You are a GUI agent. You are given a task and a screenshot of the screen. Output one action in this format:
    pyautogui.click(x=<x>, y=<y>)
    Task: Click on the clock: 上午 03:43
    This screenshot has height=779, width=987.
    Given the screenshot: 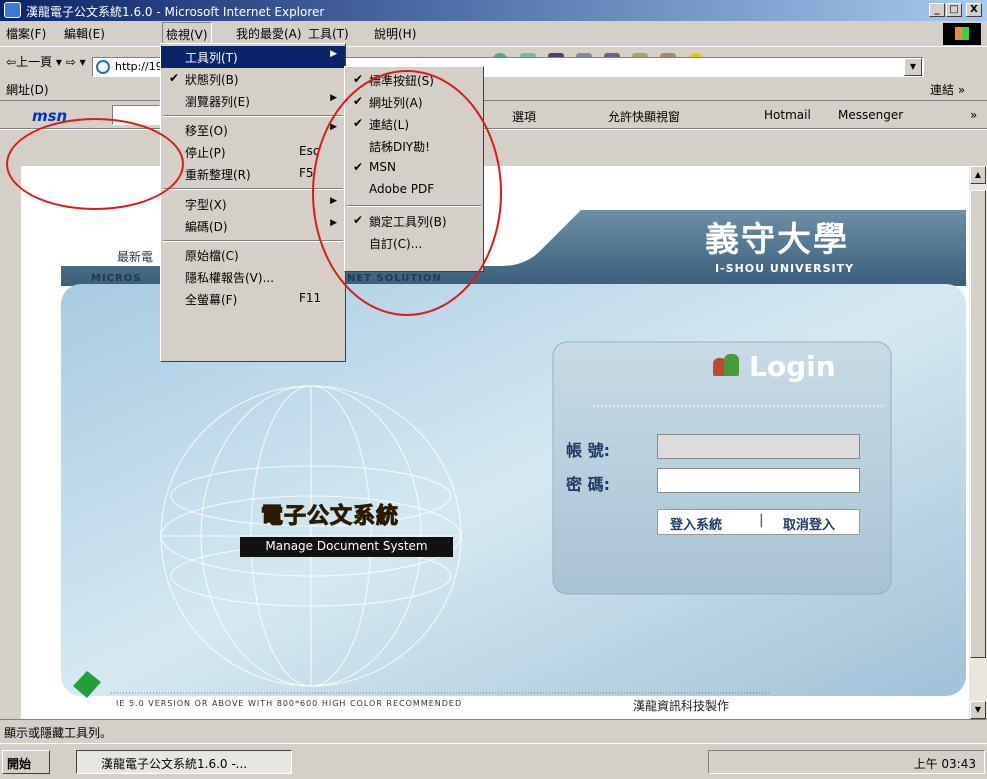 What is the action you would take?
    pyautogui.click(x=944, y=764)
    